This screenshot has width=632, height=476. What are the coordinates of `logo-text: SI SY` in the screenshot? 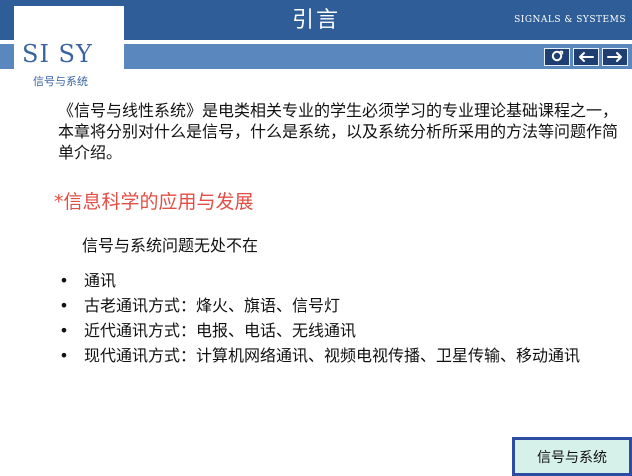 It's located at (57, 54).